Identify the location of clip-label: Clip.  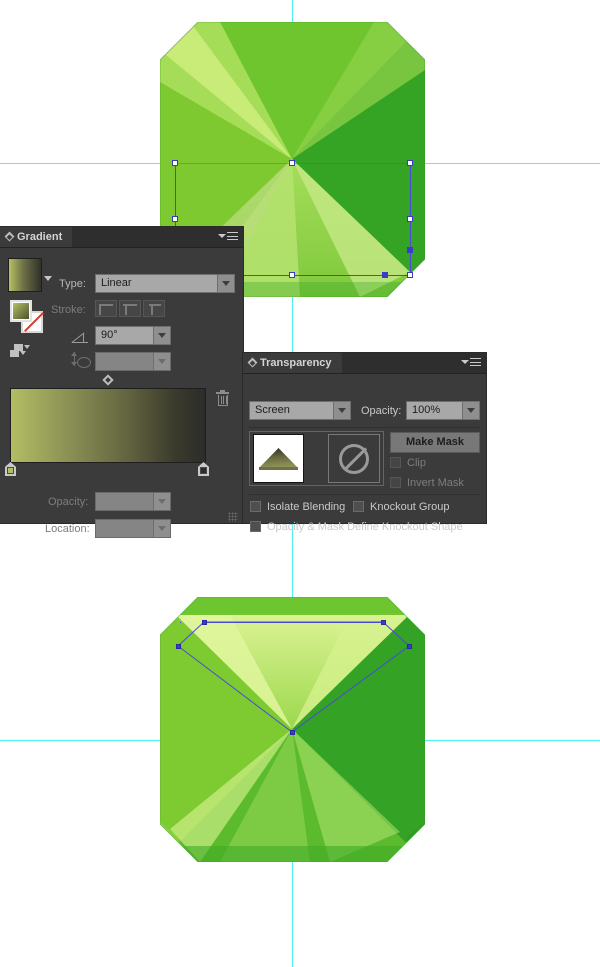
(416, 463).